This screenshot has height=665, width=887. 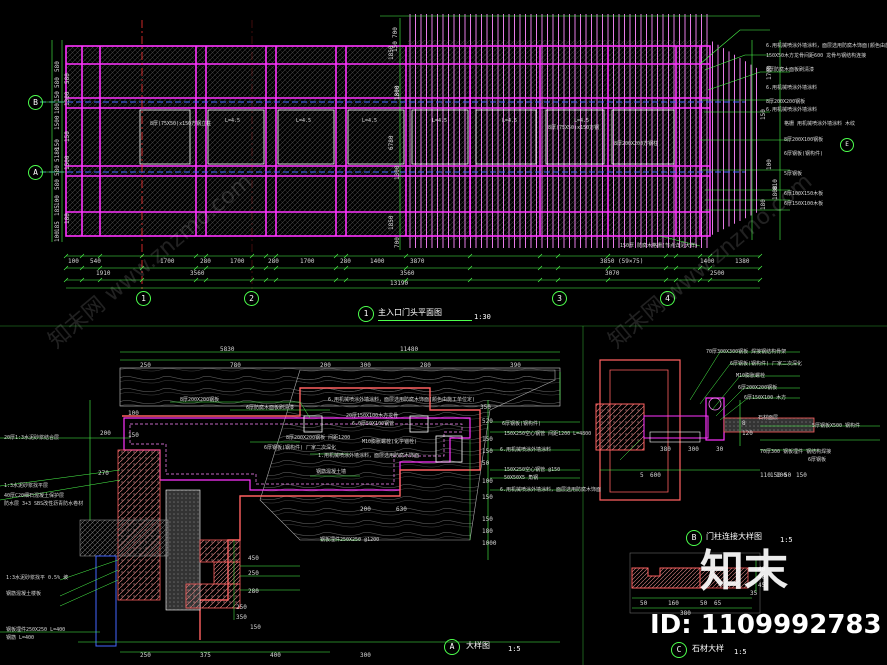 I want to click on plan-view-scale: 1:30, so click(x=482, y=317).